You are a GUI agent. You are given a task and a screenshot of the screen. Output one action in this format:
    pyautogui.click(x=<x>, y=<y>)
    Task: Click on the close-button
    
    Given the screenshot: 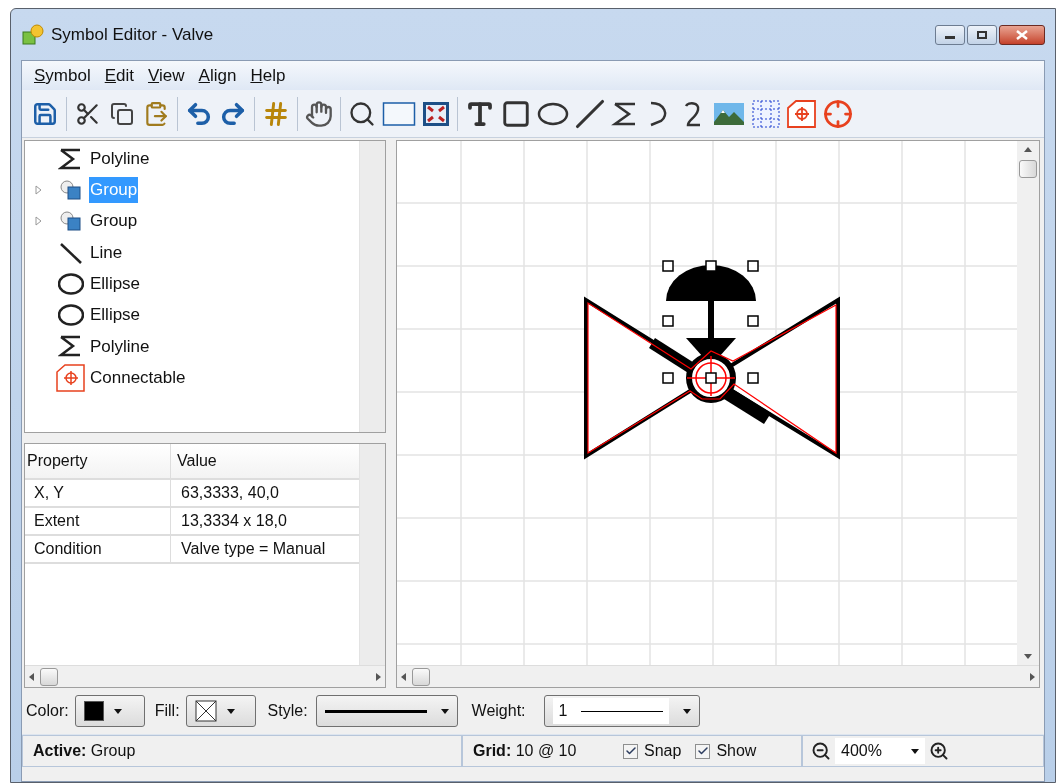 What is the action you would take?
    pyautogui.click(x=1022, y=34)
    